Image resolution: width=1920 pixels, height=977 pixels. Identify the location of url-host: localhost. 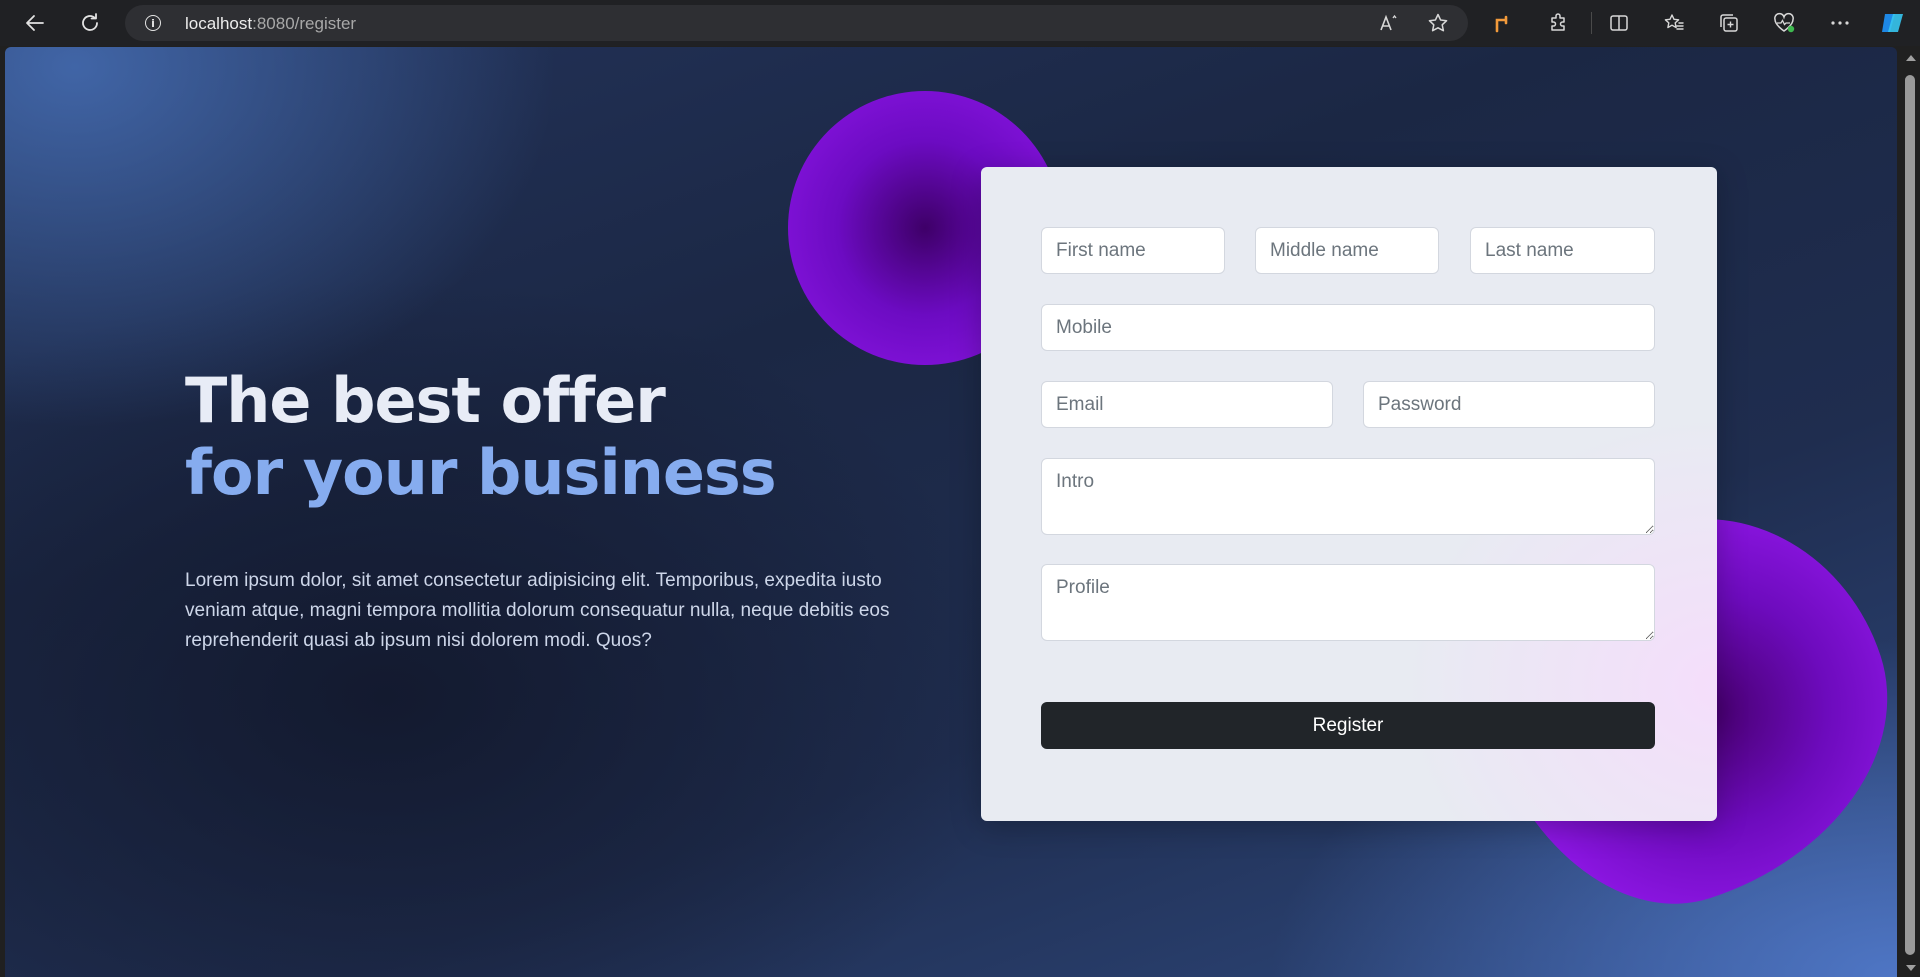
(219, 23).